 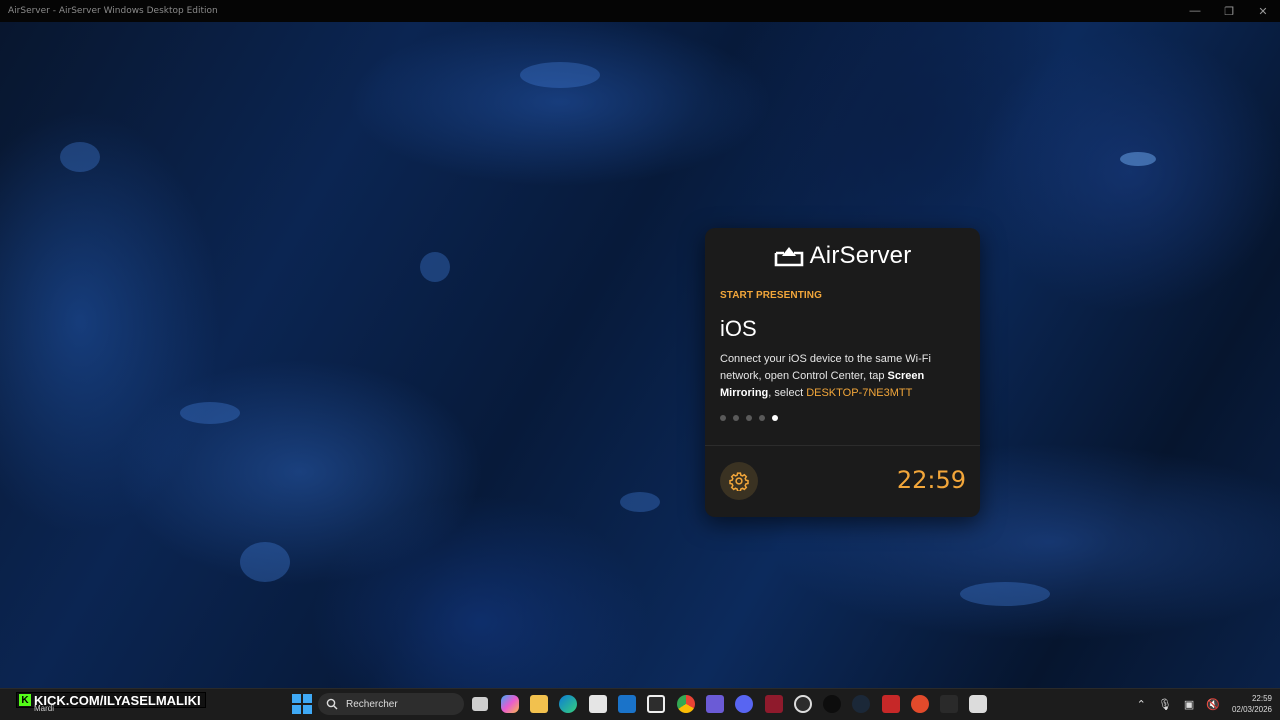 I want to click on weather-widget-label: Mardi, so click(x=44, y=708).